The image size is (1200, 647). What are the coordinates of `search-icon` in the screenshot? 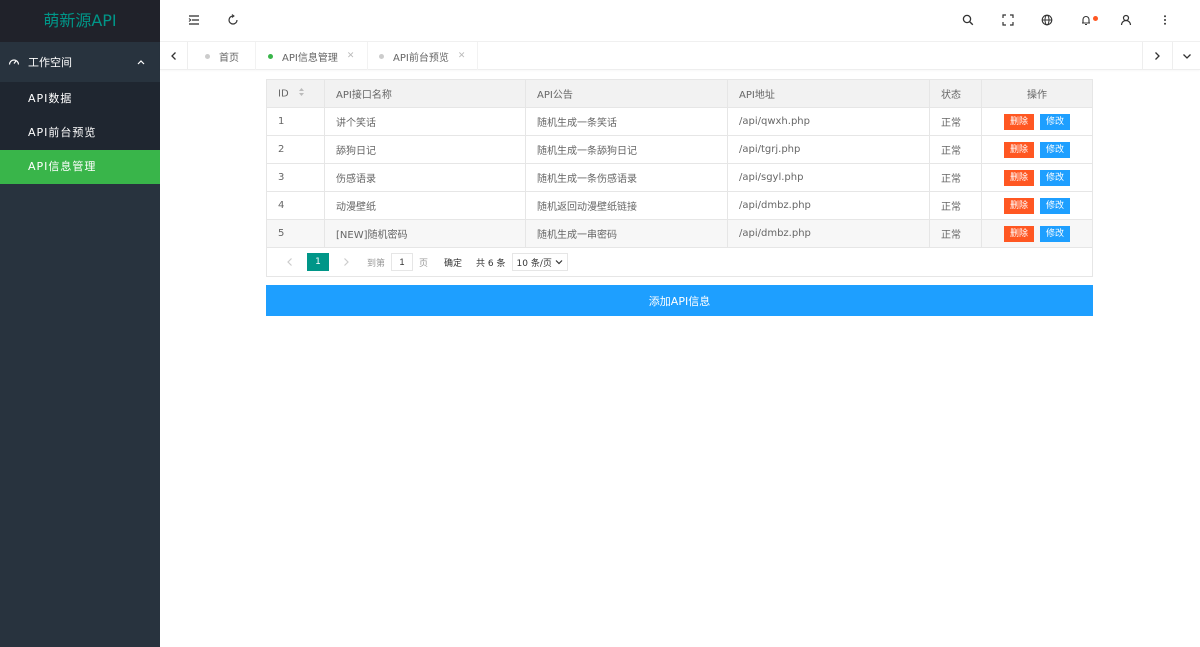 It's located at (968, 20).